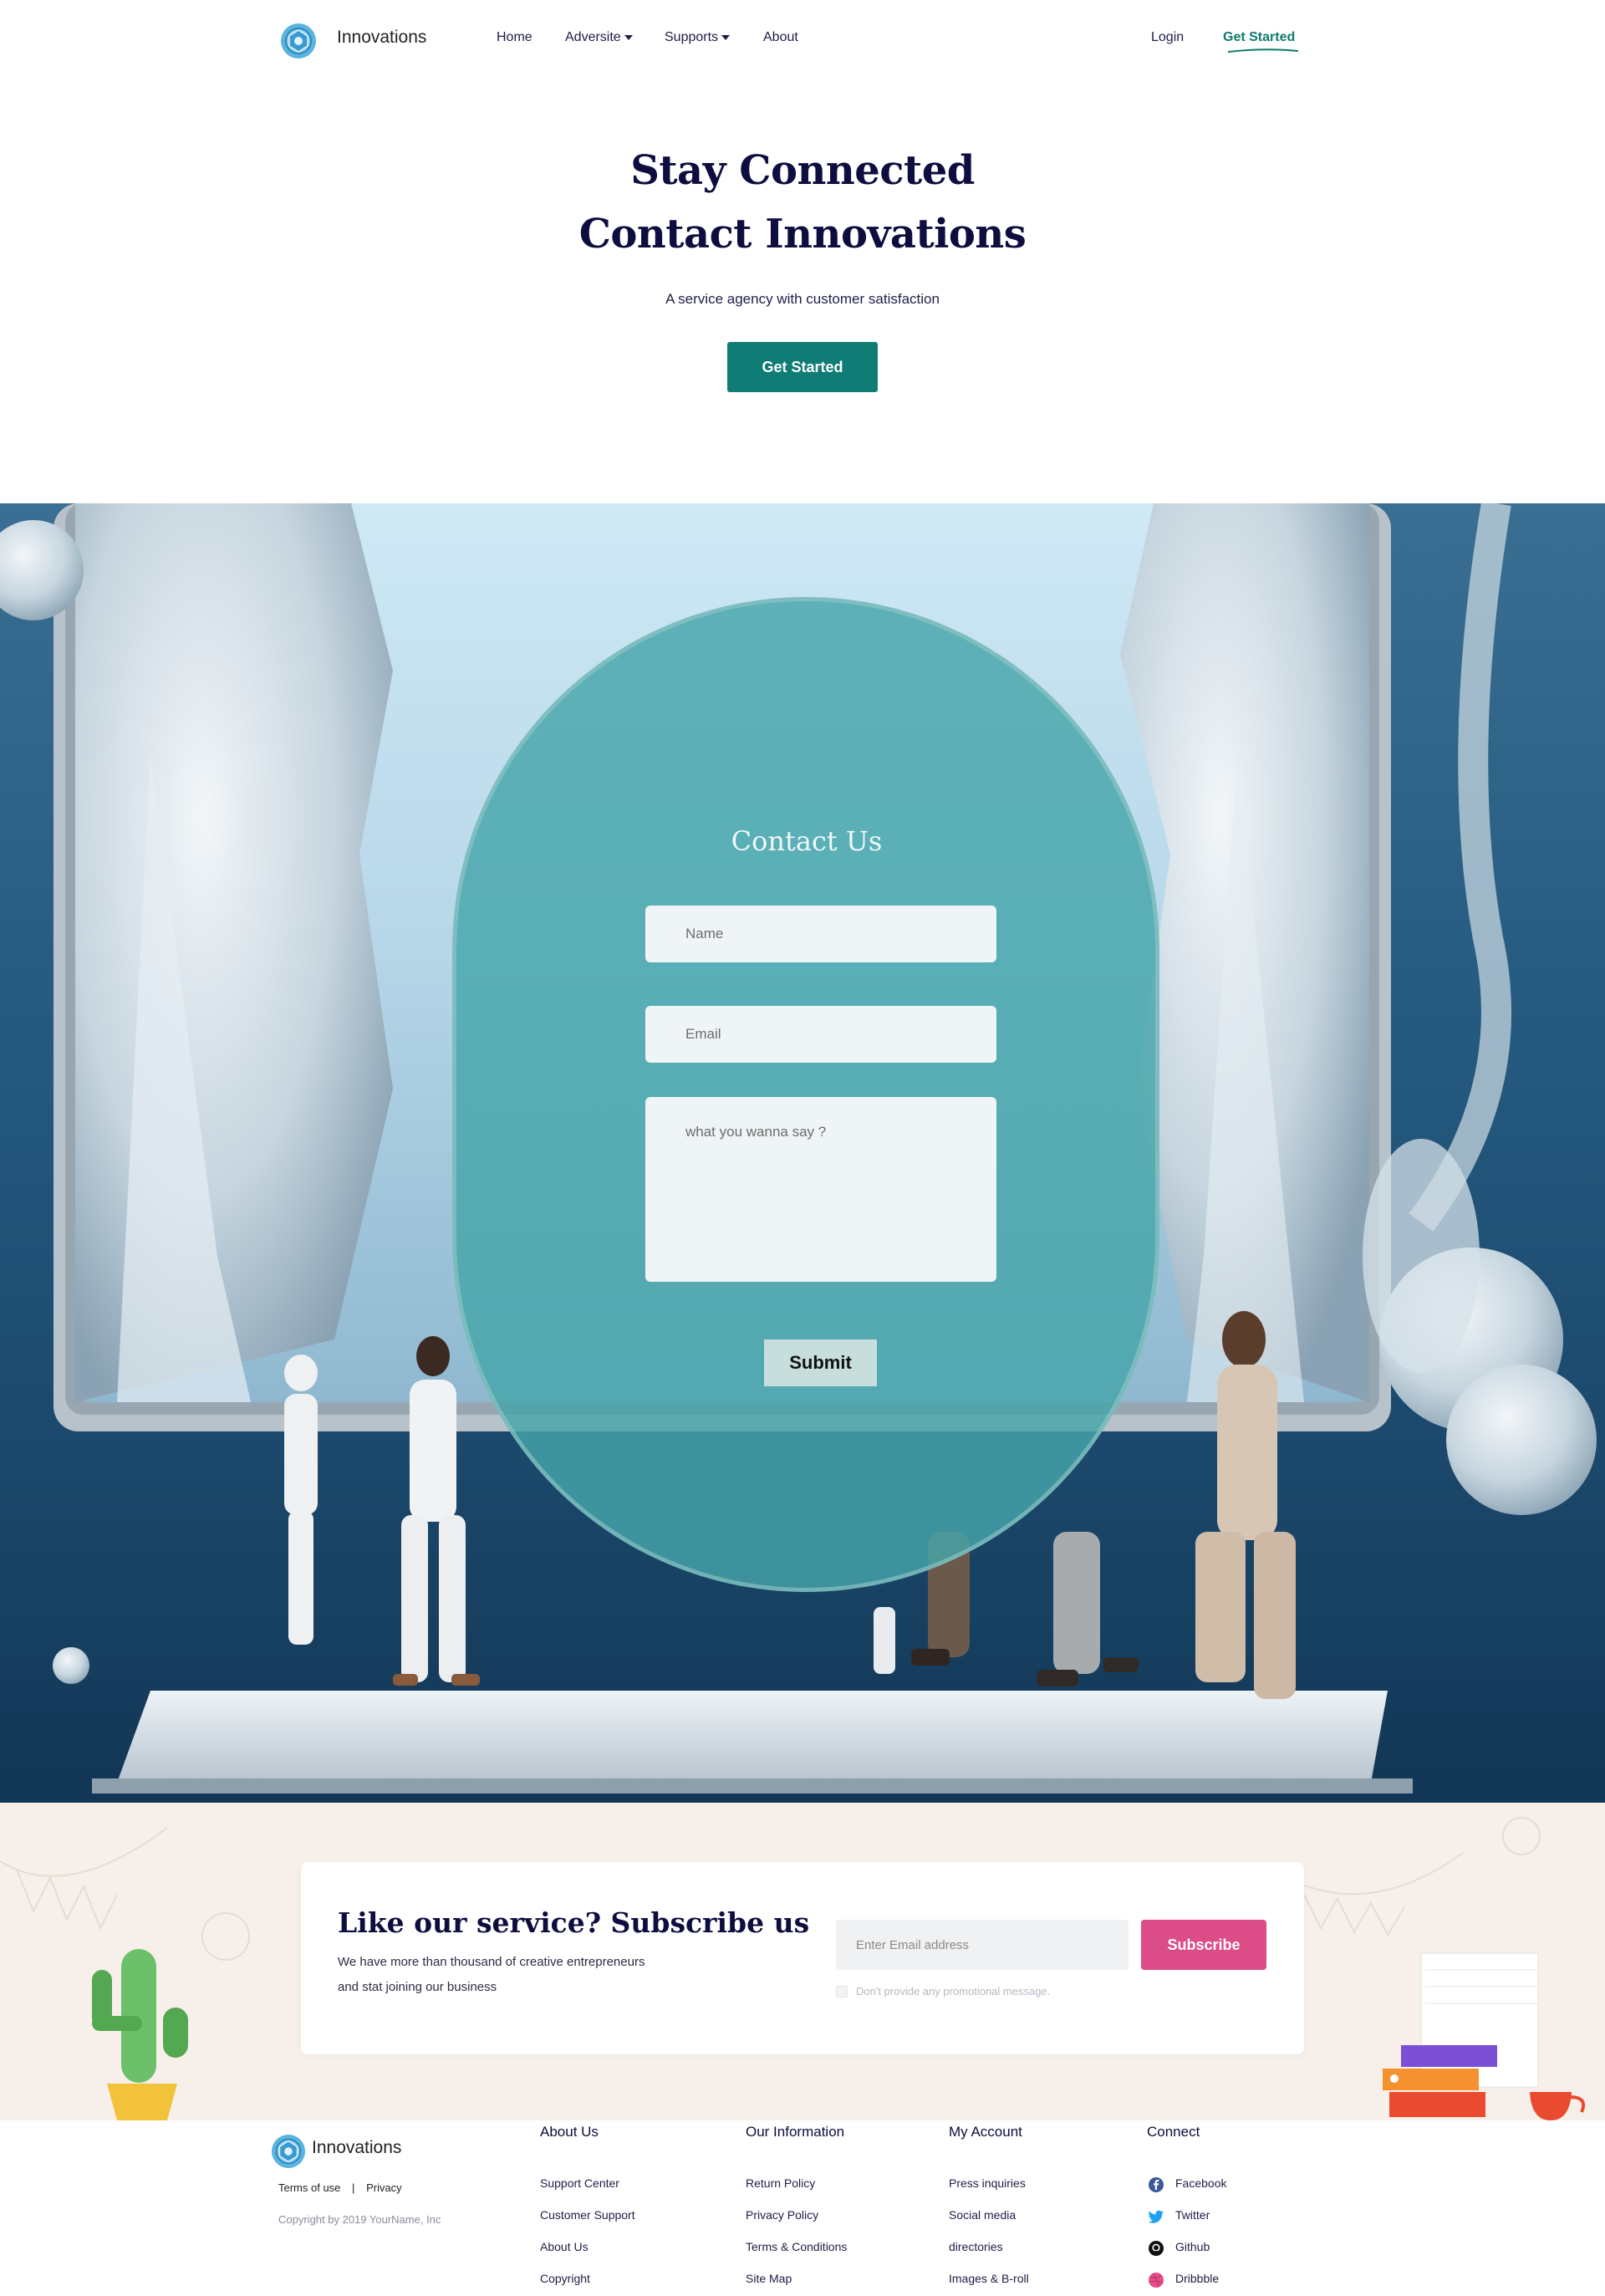 The width and height of the screenshot is (1605, 2296). What do you see at coordinates (1156, 2184) in the screenshot?
I see `facebook-icon` at bounding box center [1156, 2184].